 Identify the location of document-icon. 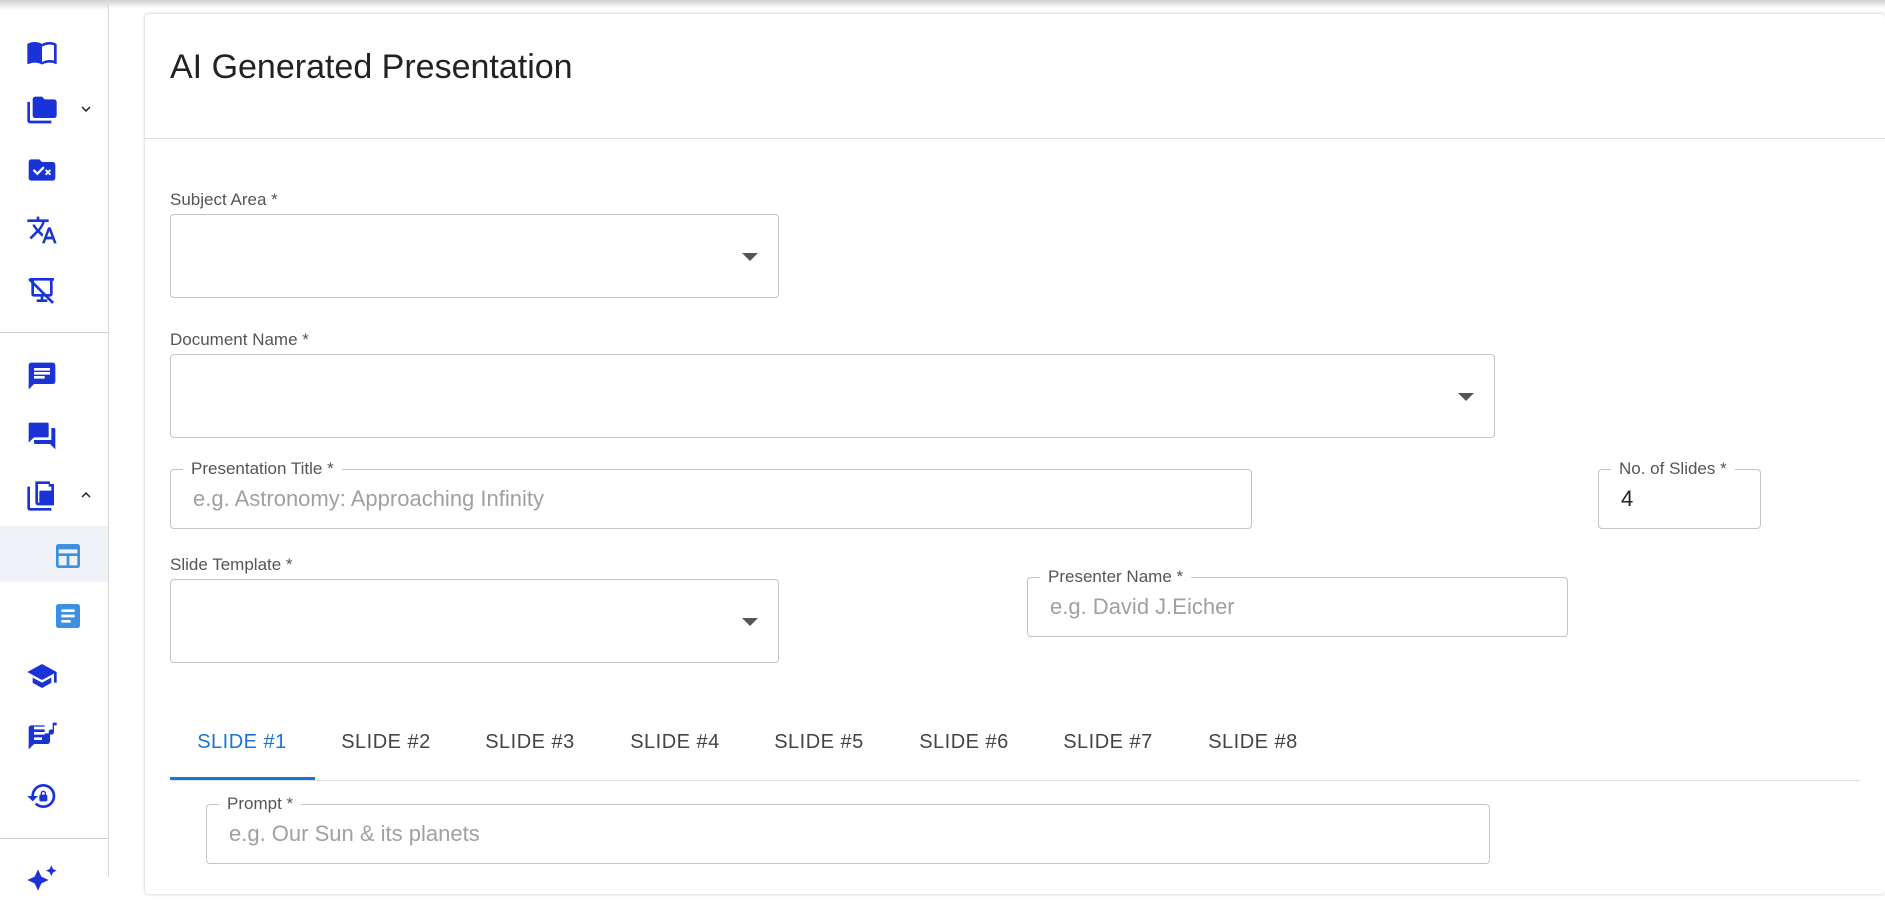
(68, 616).